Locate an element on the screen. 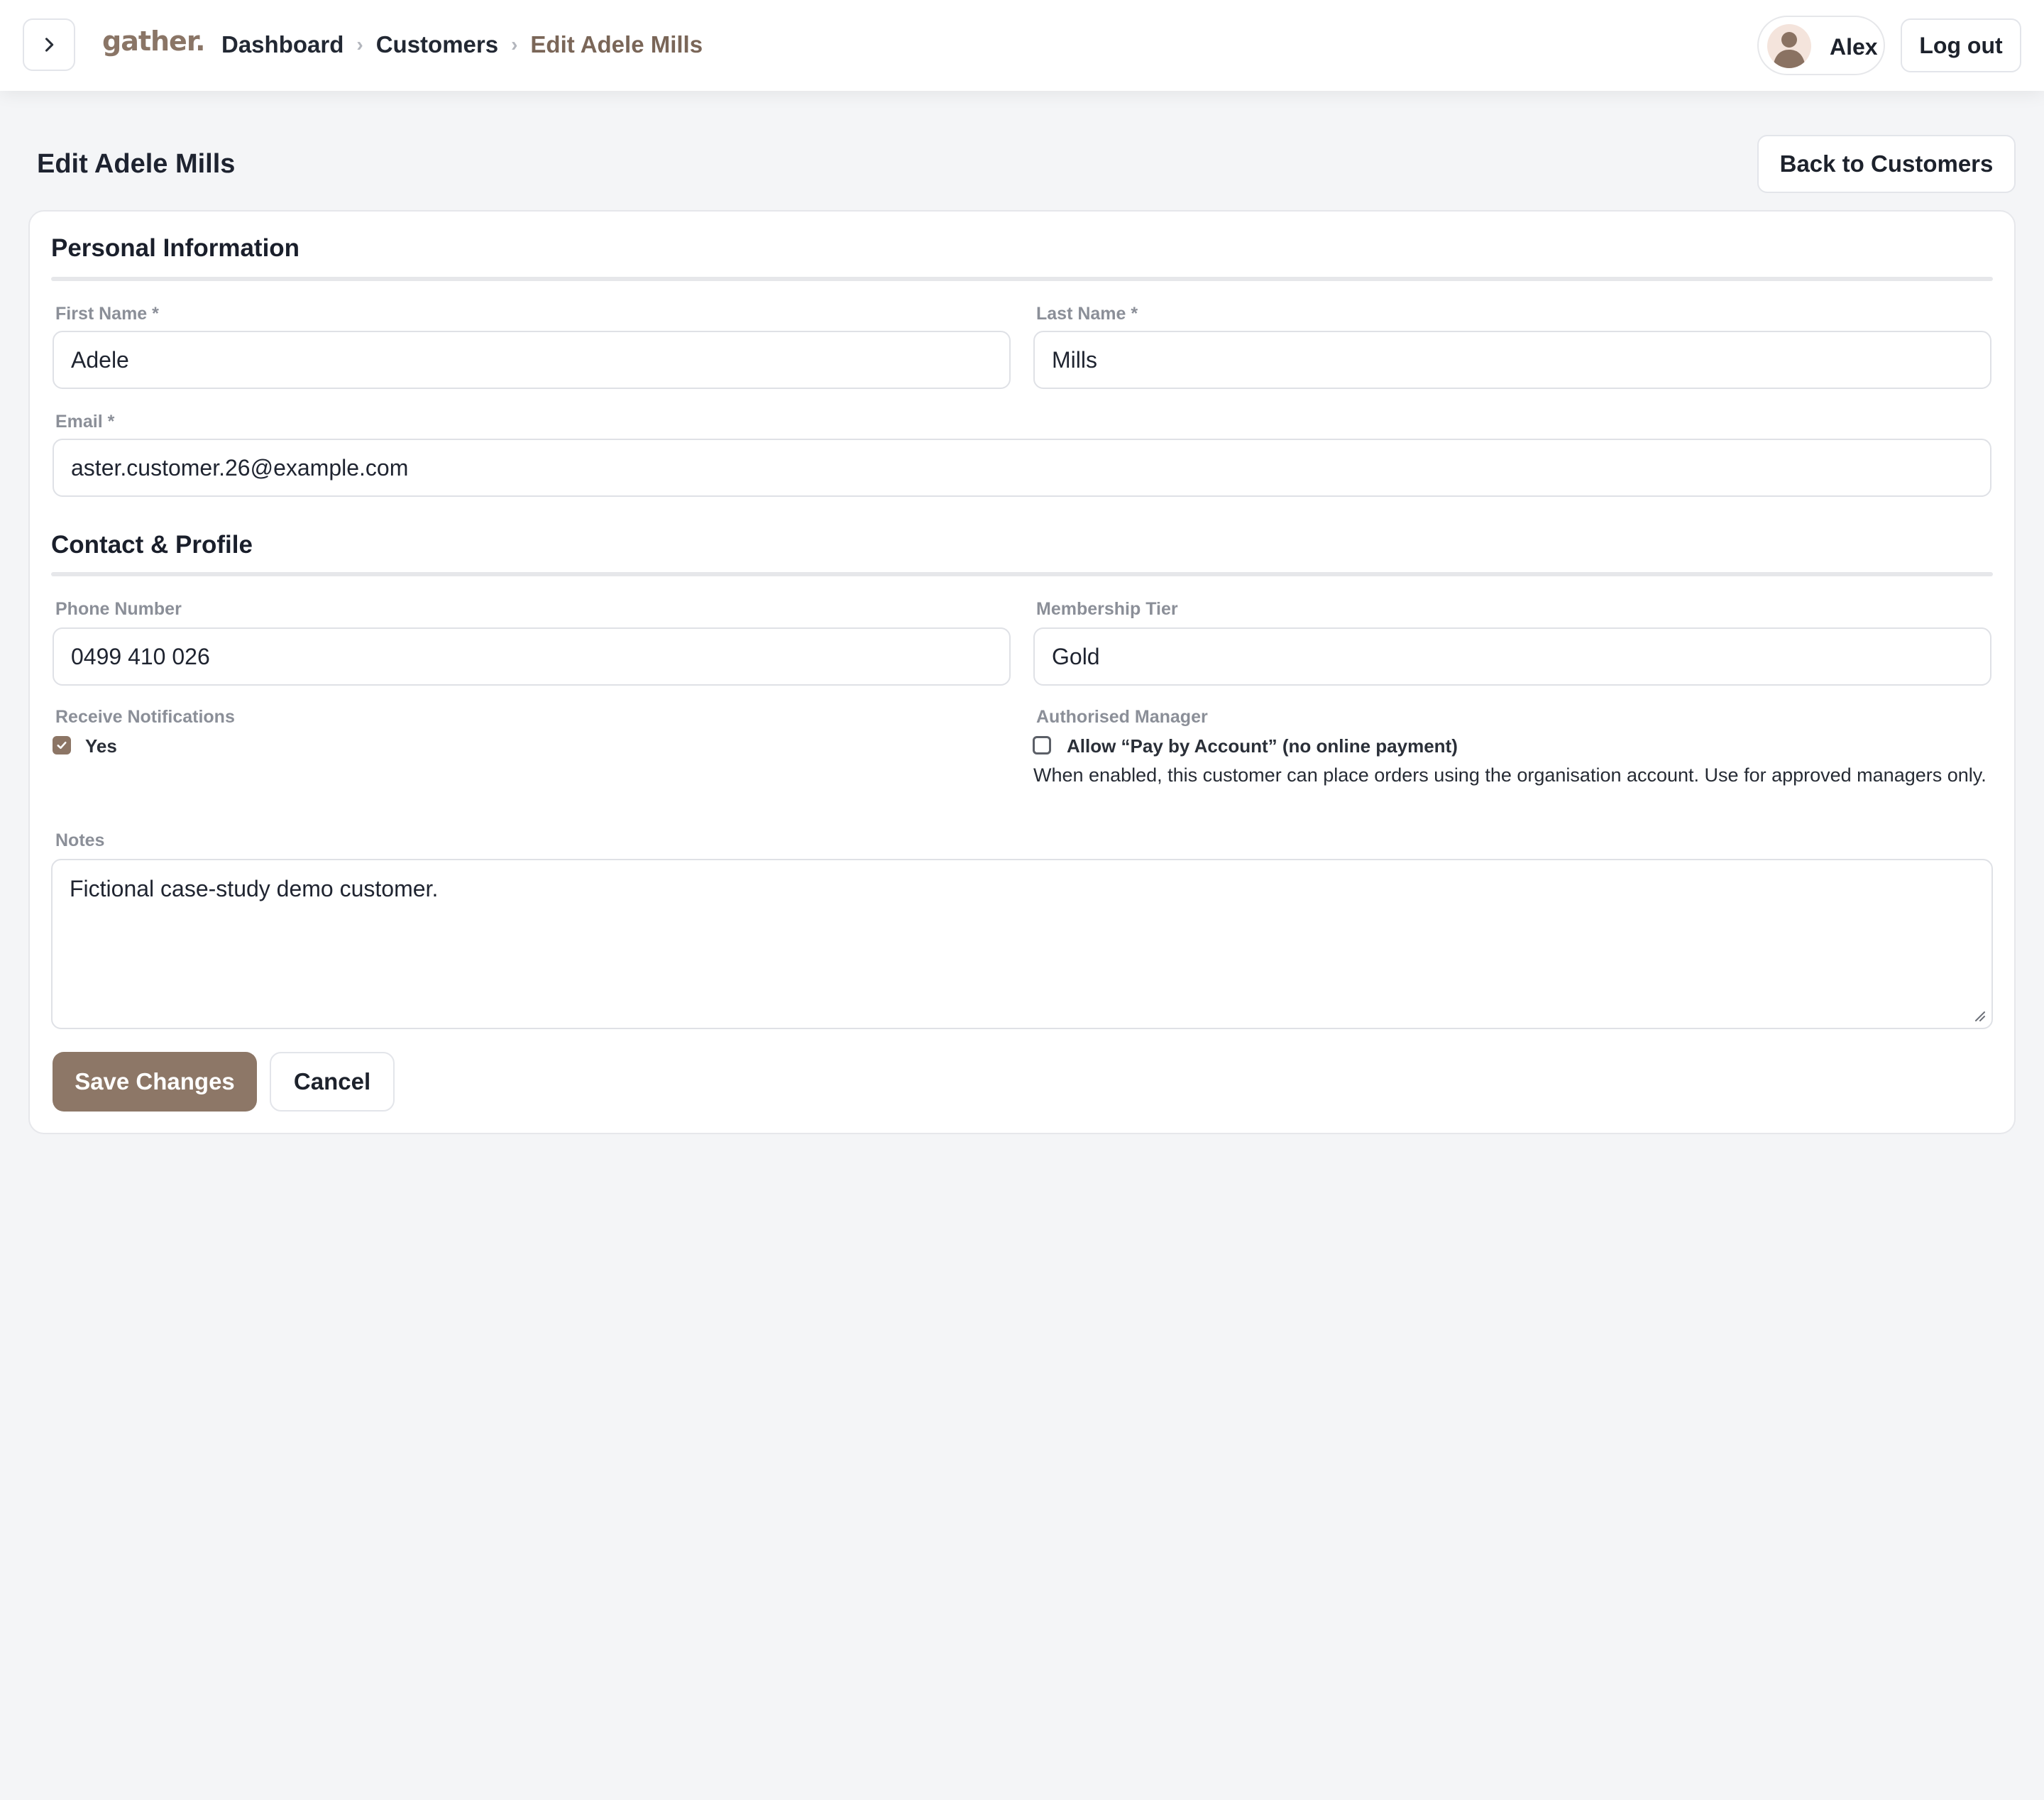 The width and height of the screenshot is (2044, 1800). breadcrumb-dashboard: Dashboard is located at coordinates (282, 44).